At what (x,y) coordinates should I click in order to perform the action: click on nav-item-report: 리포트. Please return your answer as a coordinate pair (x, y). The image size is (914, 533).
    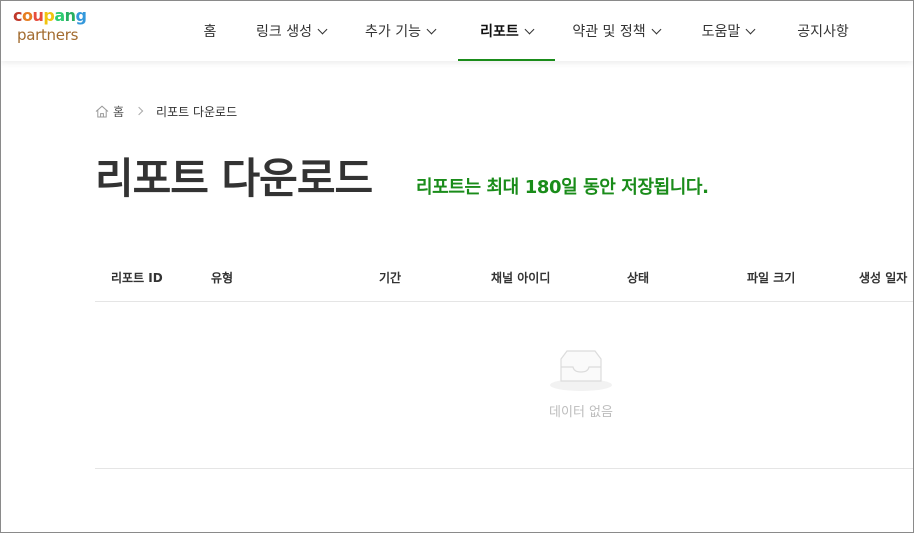
    Looking at the image, I should click on (506, 31).